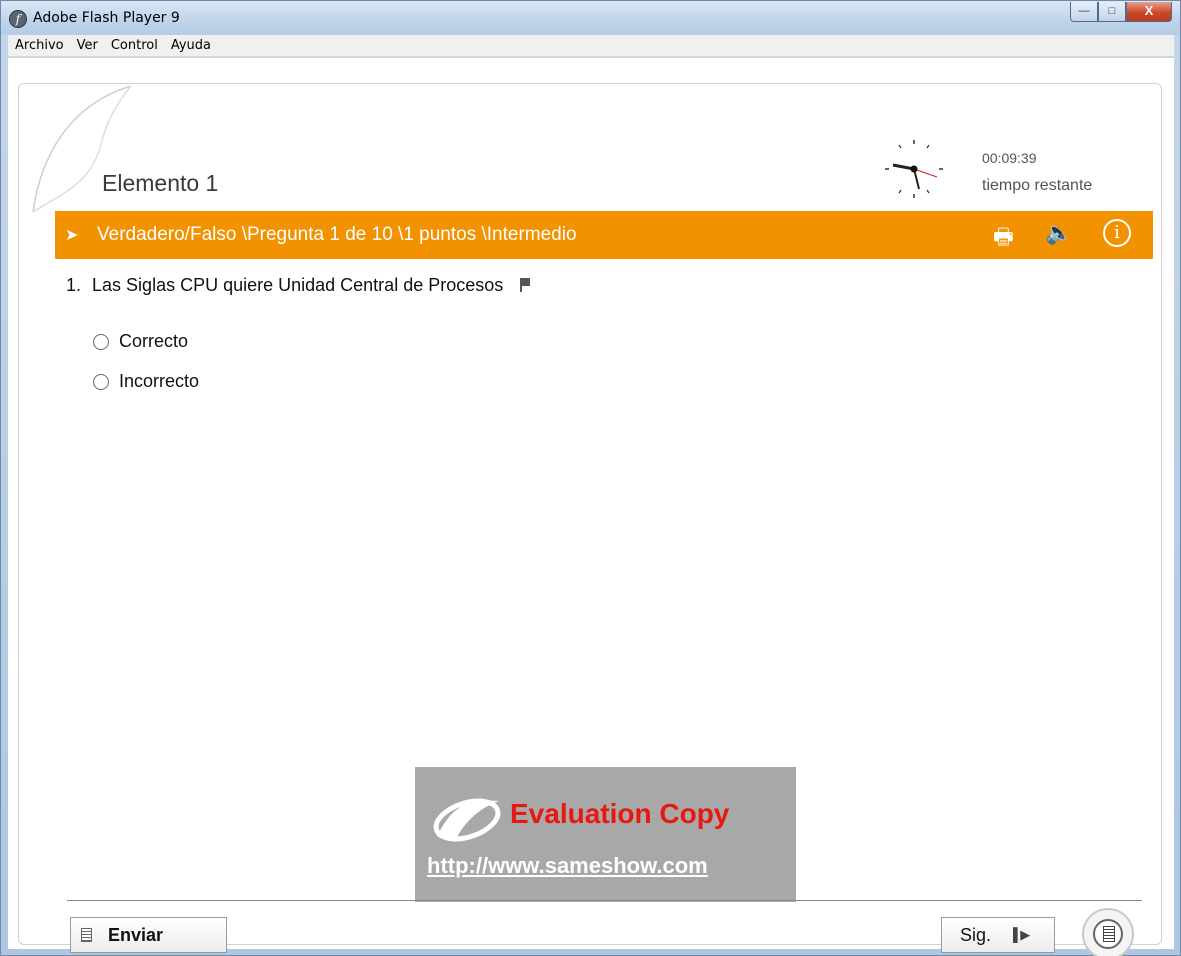 The height and width of the screenshot is (956, 1181). I want to click on next-label: Sig., so click(976, 934).